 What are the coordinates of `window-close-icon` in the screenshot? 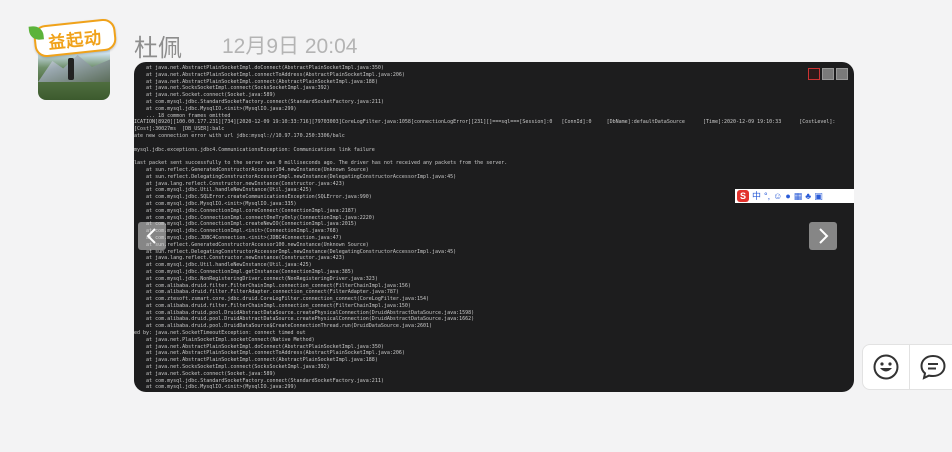 It's located at (814, 74).